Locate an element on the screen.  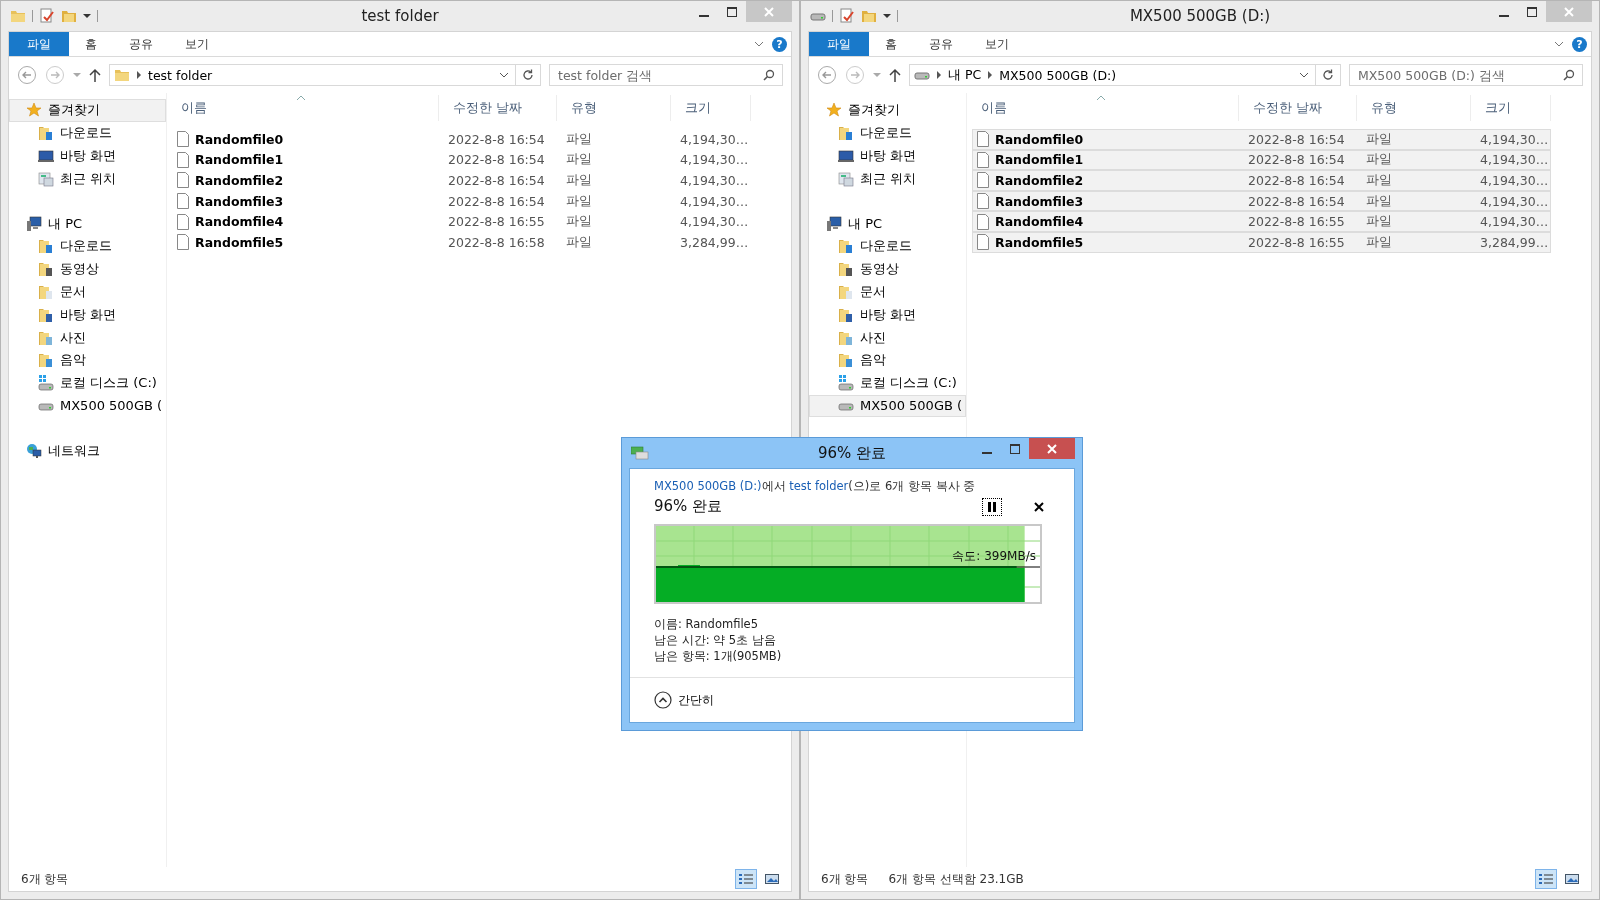
details-view-icon is located at coordinates (746, 879).